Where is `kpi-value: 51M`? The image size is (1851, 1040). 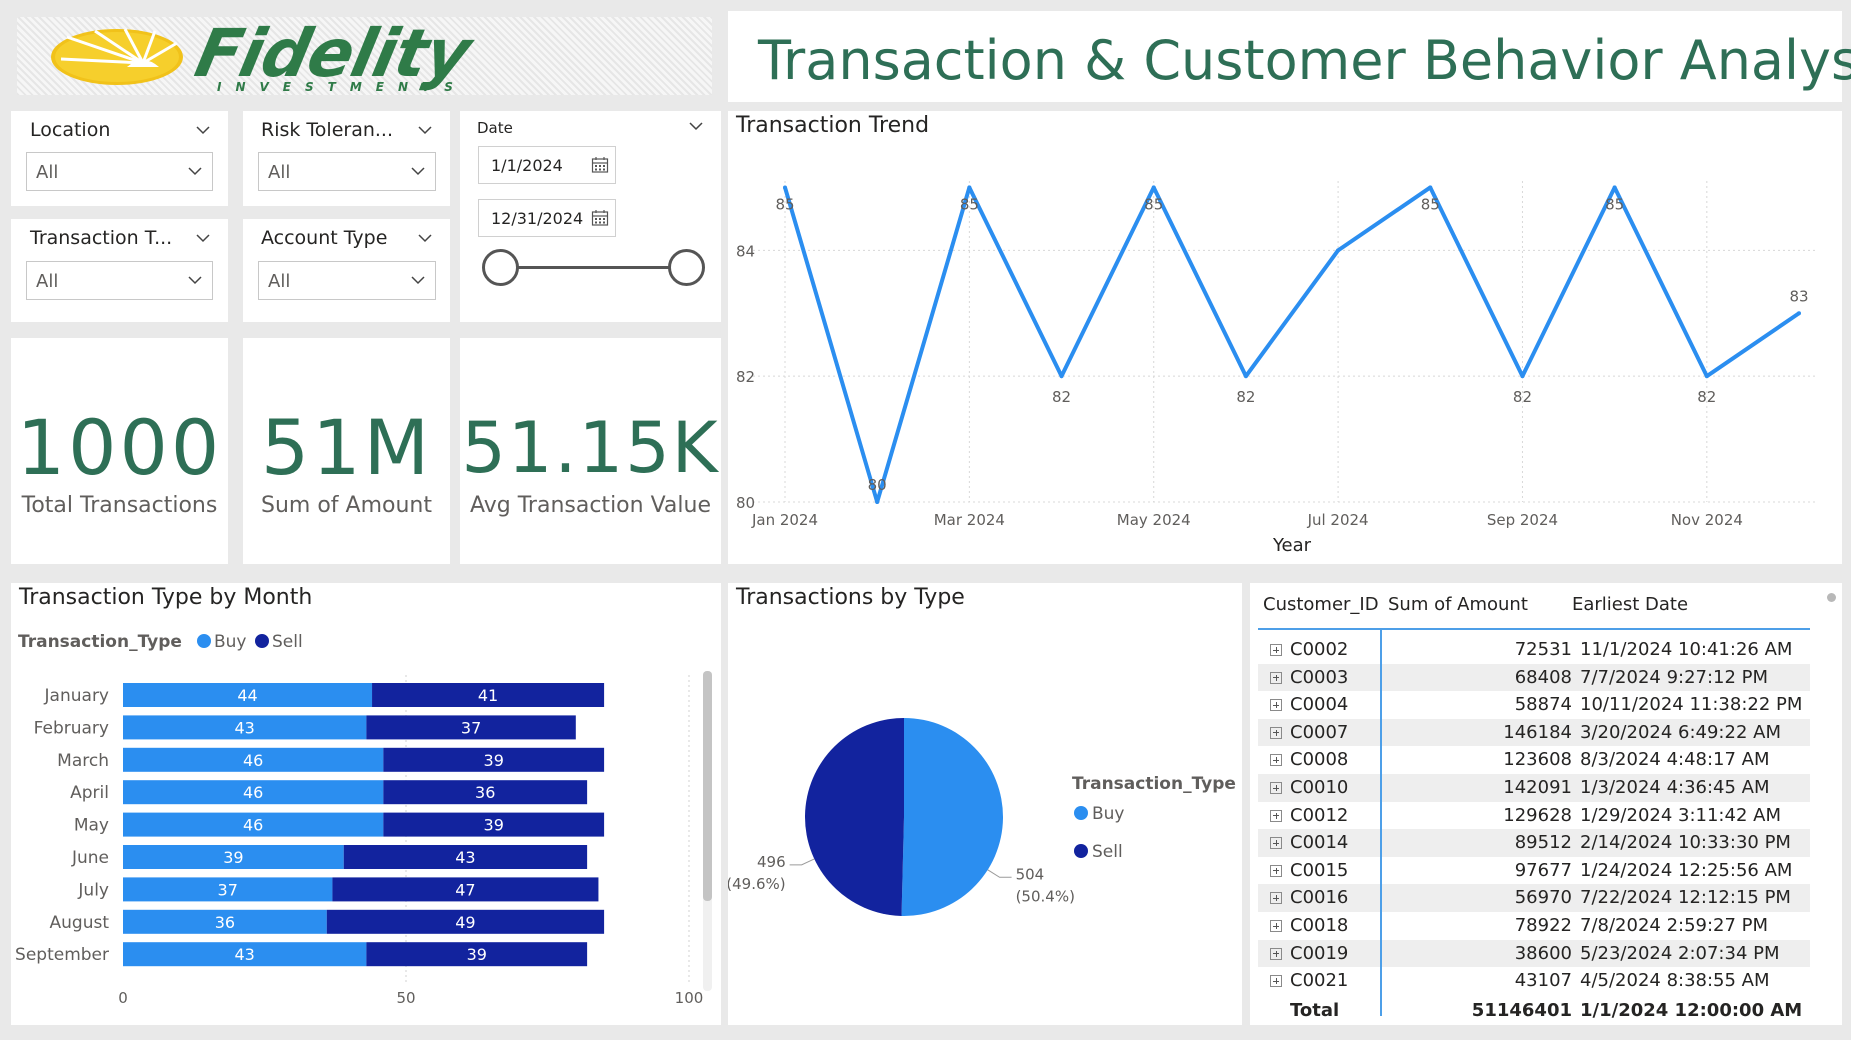 kpi-value: 51M is located at coordinates (346, 447).